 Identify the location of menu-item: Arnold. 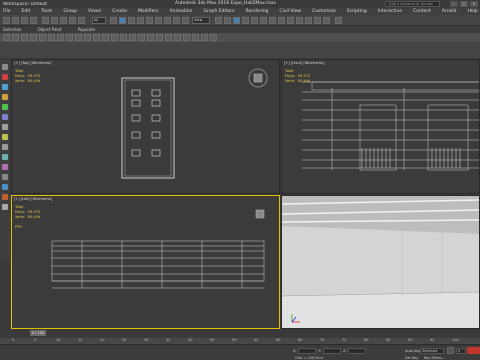
(449, 11).